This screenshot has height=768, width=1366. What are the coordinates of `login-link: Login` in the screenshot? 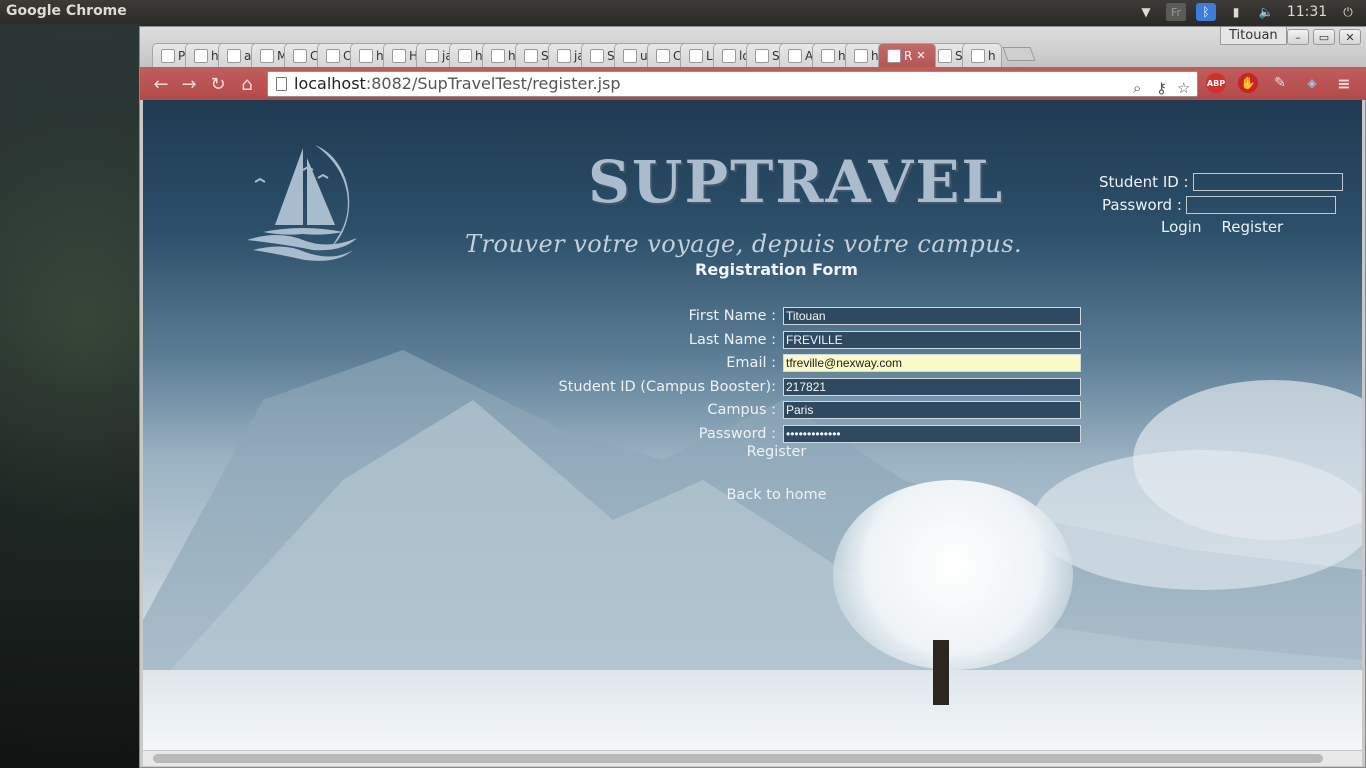 It's located at (1181, 227).